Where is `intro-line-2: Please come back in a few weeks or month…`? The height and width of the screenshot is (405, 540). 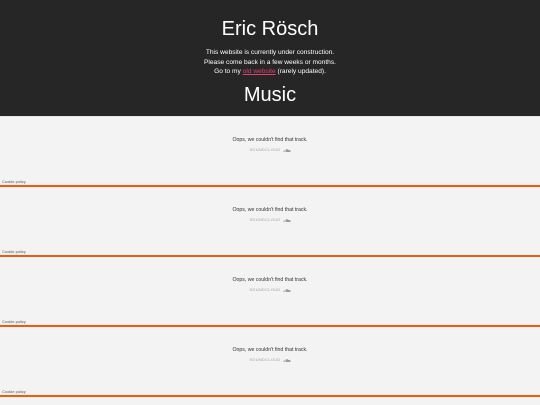
intro-line-2: Please come back in a few weeks or month… is located at coordinates (270, 62).